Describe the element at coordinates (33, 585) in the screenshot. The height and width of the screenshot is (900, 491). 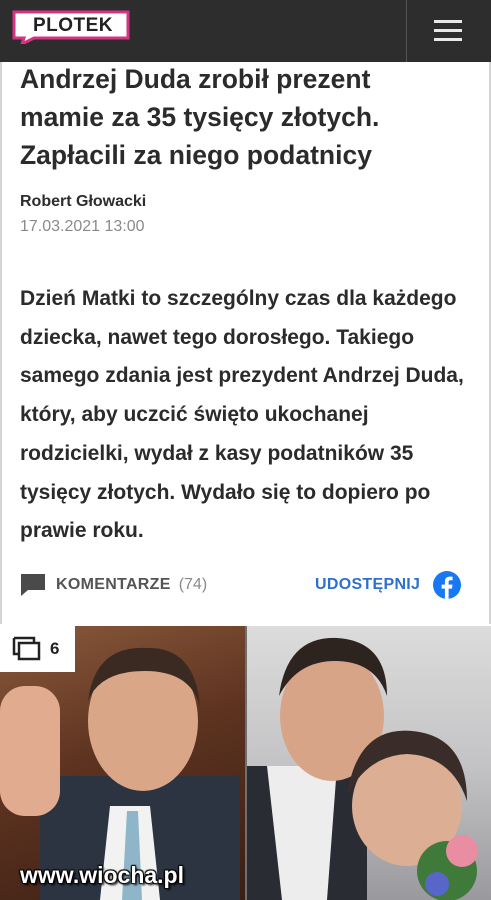
I see `comment-bubble-icon` at that location.